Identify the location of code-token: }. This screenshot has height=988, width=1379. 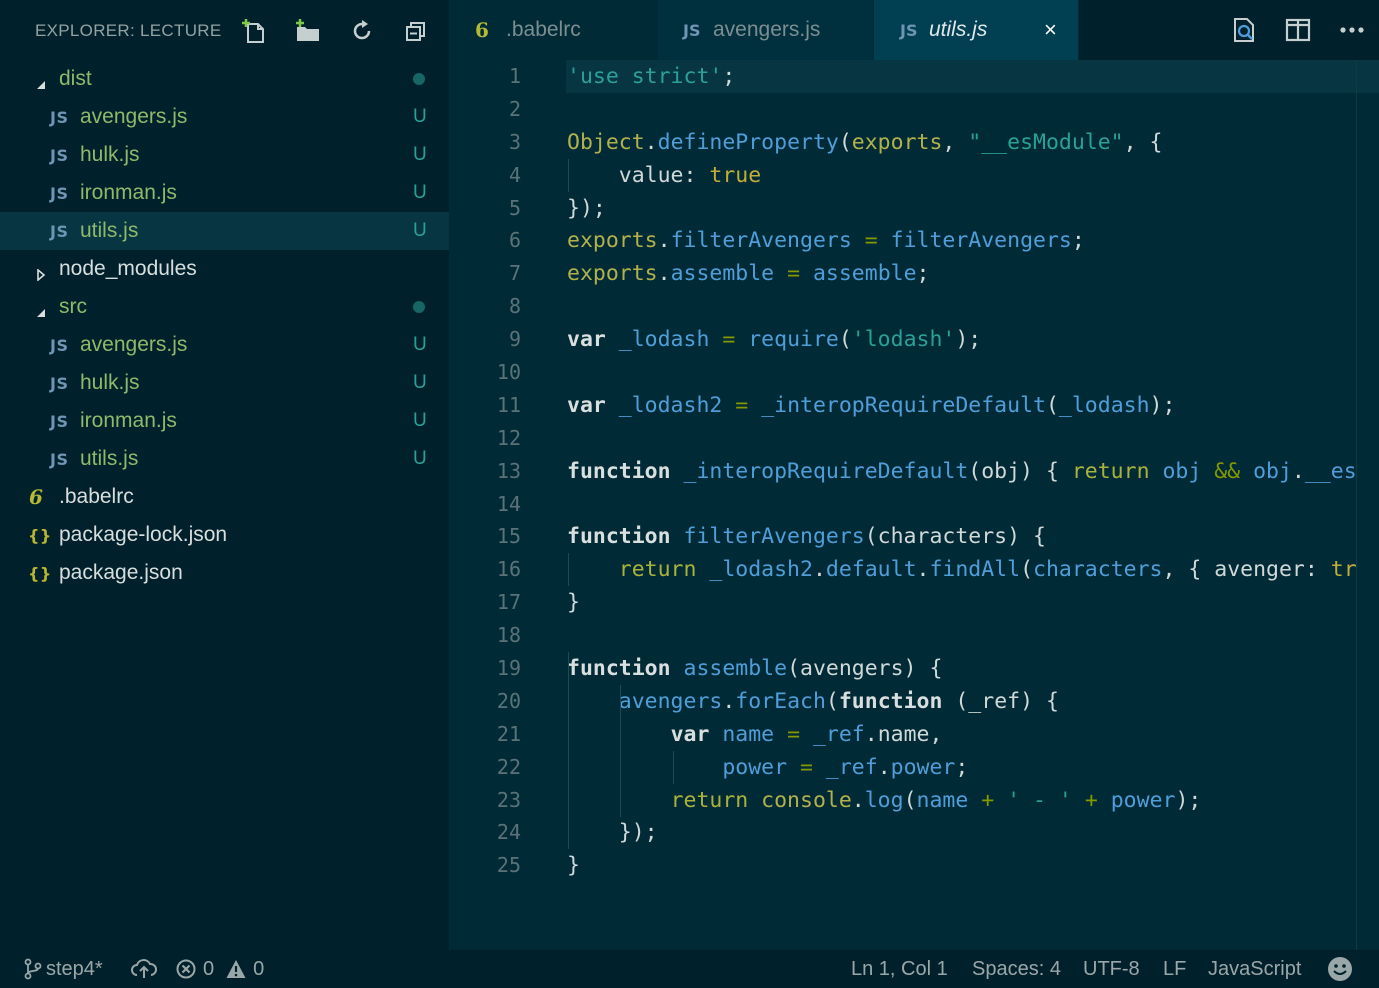
(573, 866).